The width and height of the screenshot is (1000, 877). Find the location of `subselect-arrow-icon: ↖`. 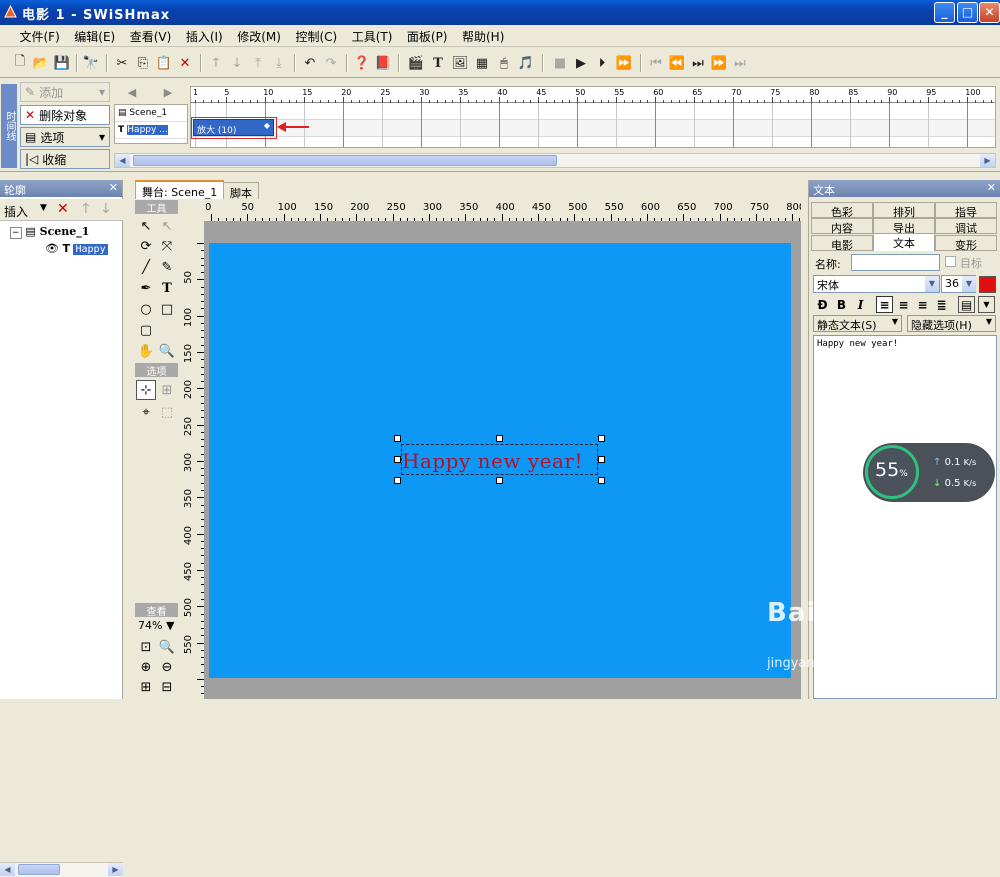

subselect-arrow-icon: ↖ is located at coordinates (167, 226).